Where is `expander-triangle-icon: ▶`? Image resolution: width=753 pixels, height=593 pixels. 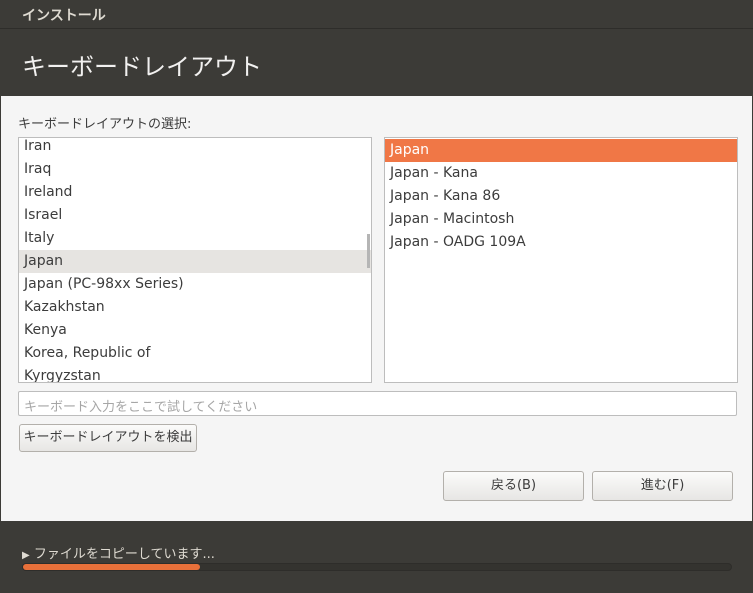
expander-triangle-icon: ▶ is located at coordinates (26, 555).